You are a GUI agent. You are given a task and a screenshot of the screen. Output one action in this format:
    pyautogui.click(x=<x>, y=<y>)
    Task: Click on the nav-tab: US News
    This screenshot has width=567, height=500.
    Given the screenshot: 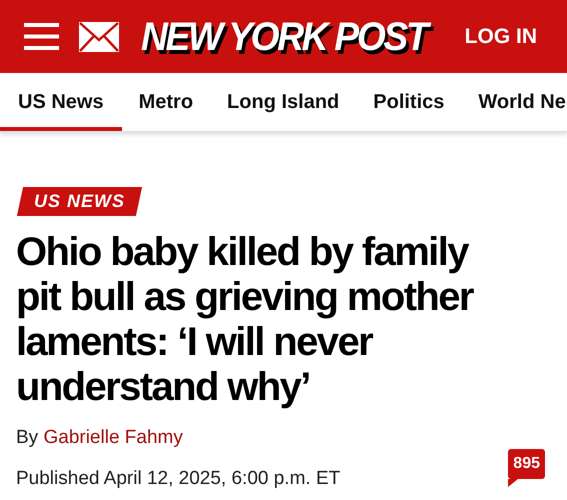 What is the action you would take?
    pyautogui.click(x=61, y=102)
    